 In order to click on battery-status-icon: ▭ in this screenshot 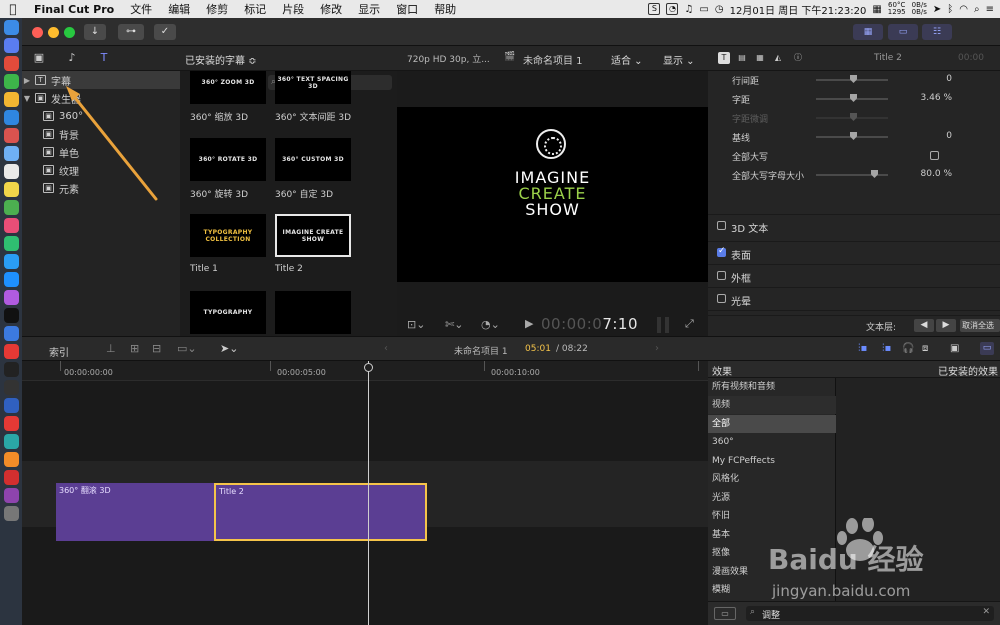, I will do `click(703, 9)`.